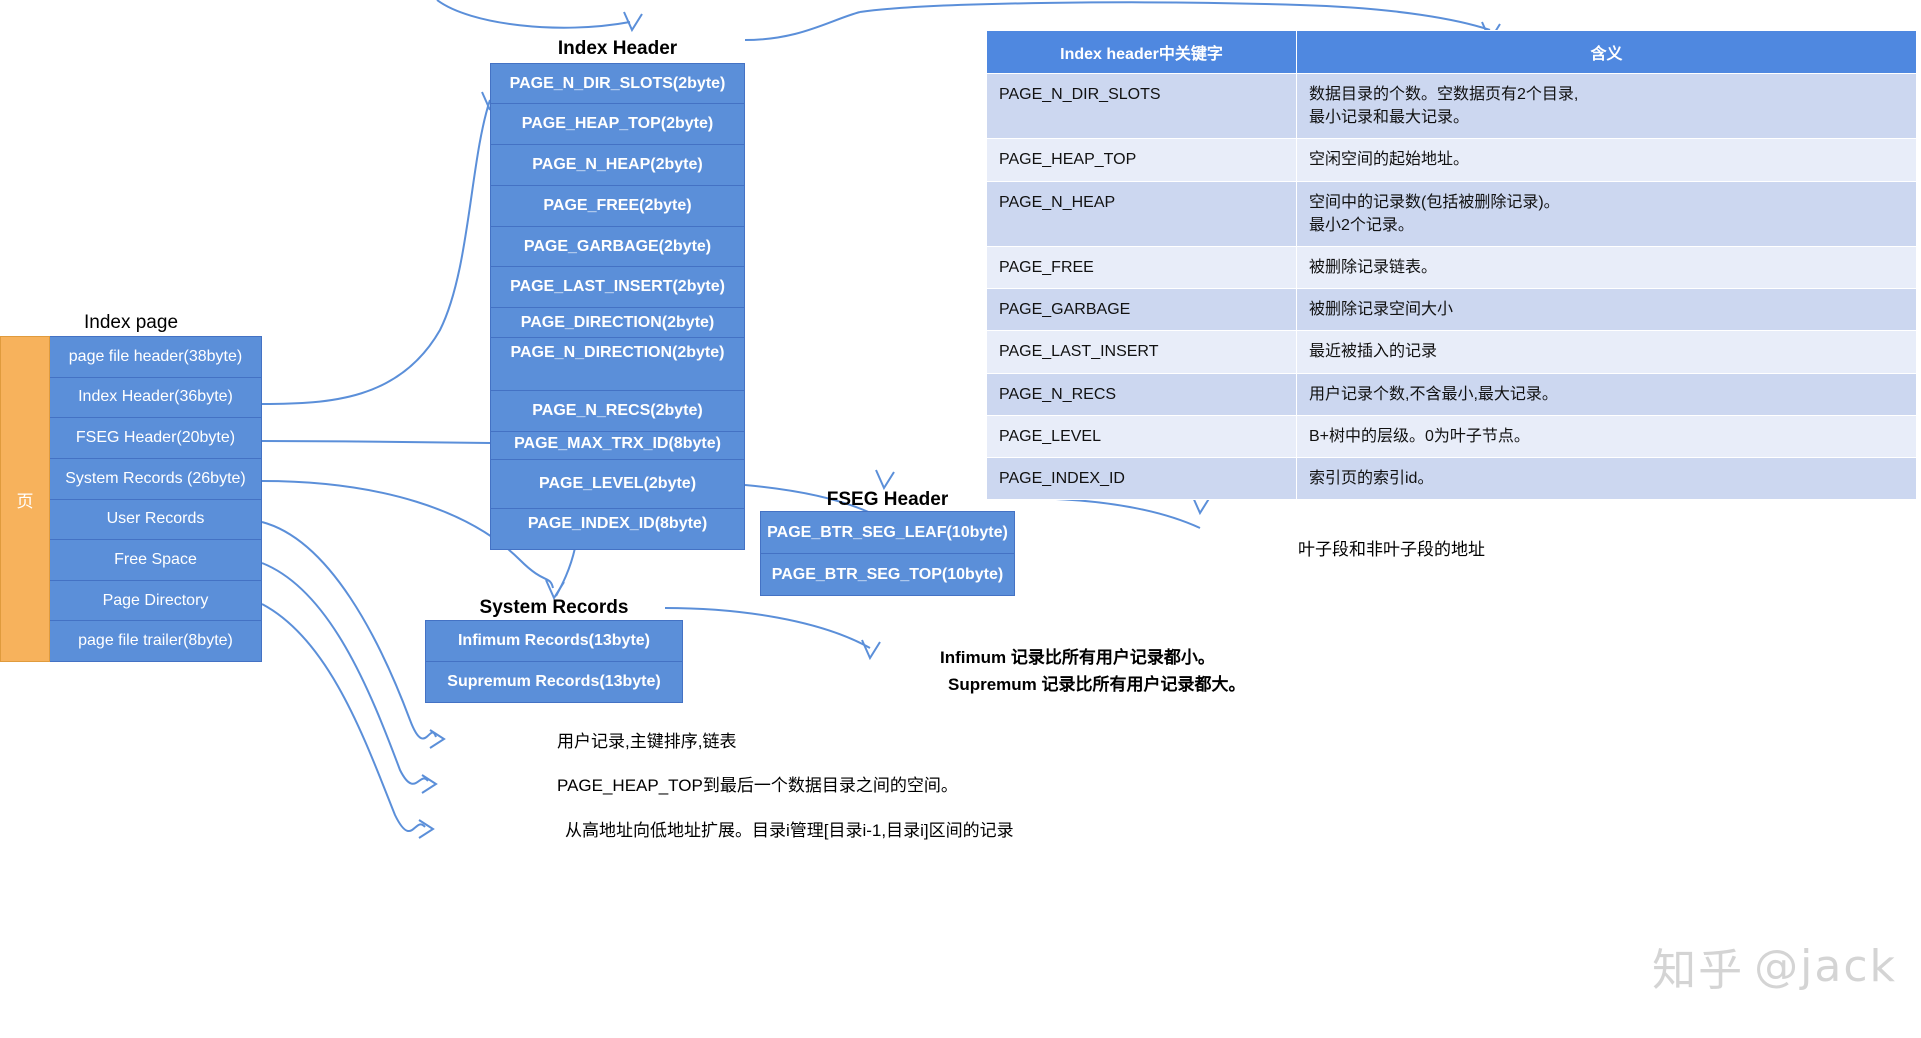 This screenshot has height=1038, width=1921. What do you see at coordinates (155, 601) in the screenshot?
I see `index-page-row: Page Directory` at bounding box center [155, 601].